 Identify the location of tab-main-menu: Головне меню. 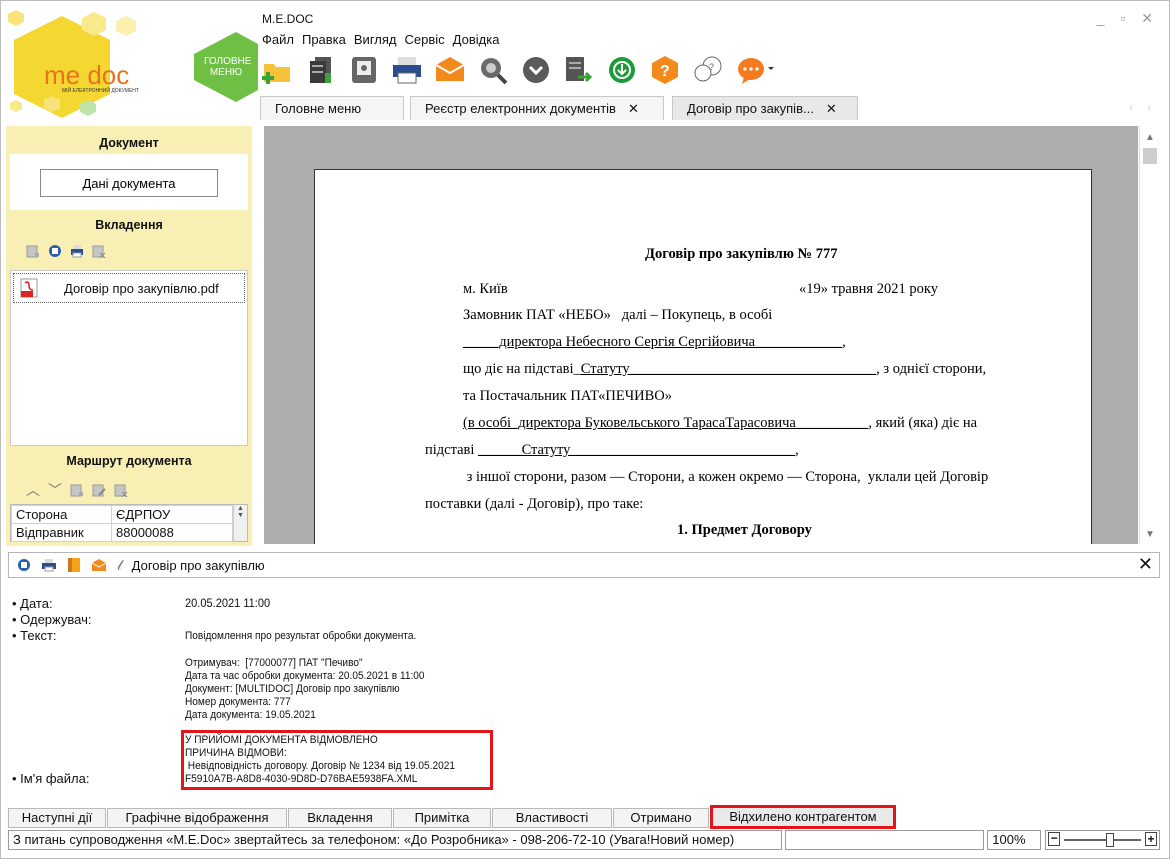
(332, 108).